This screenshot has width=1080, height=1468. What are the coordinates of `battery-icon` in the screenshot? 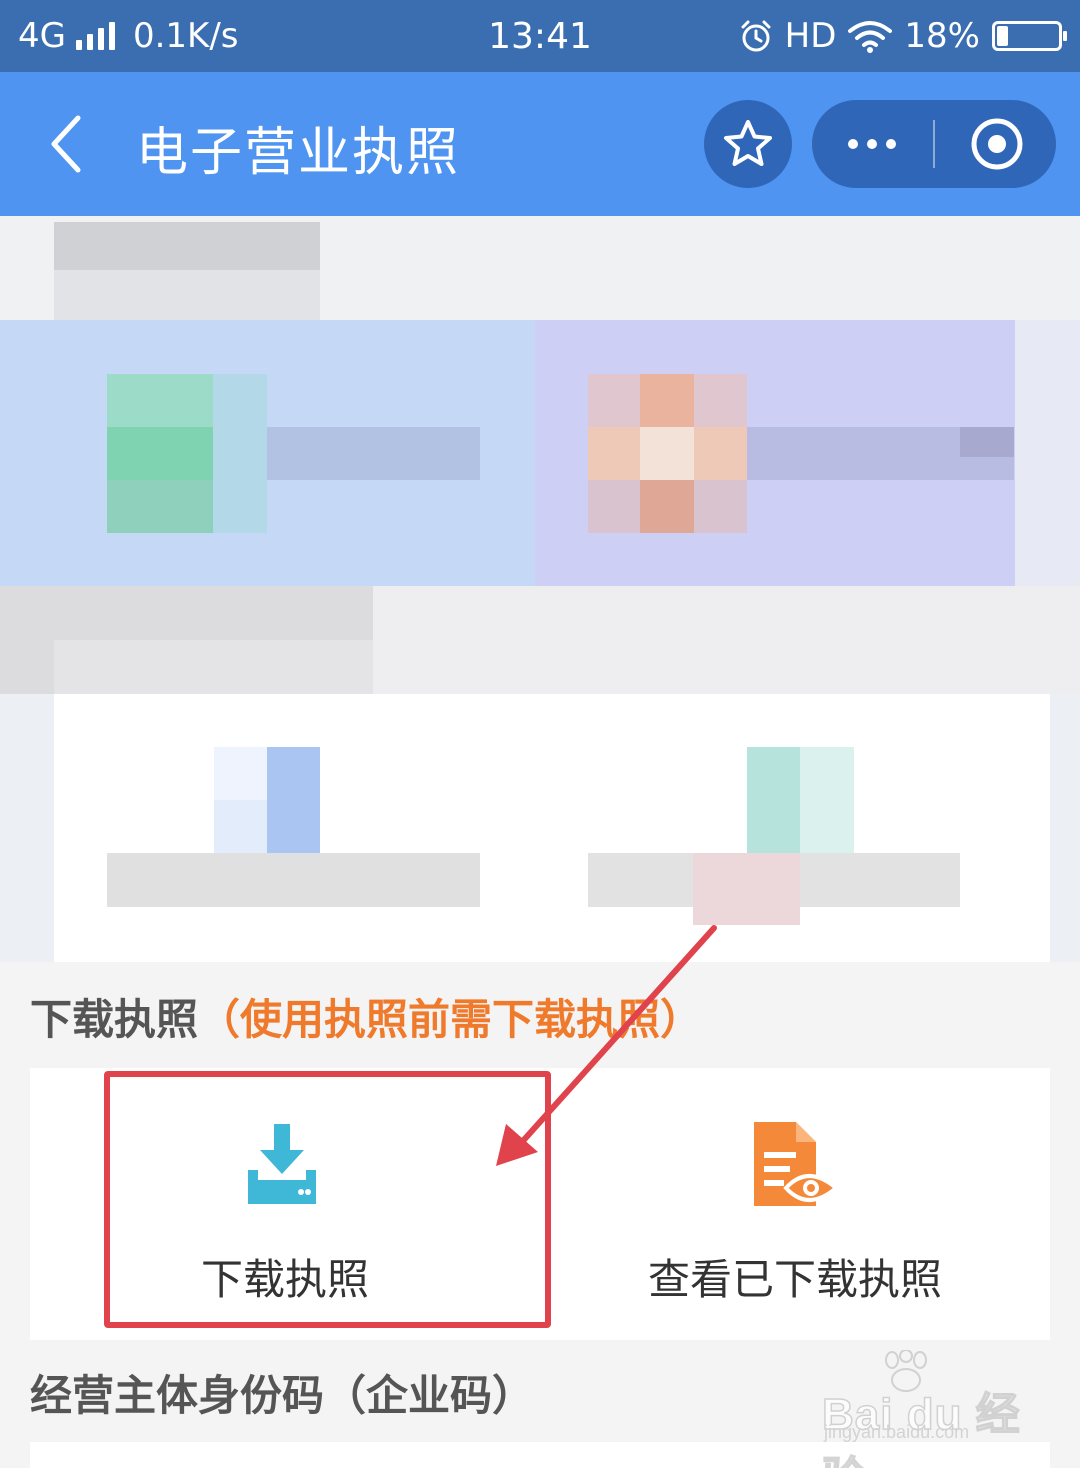 It's located at (1029, 36).